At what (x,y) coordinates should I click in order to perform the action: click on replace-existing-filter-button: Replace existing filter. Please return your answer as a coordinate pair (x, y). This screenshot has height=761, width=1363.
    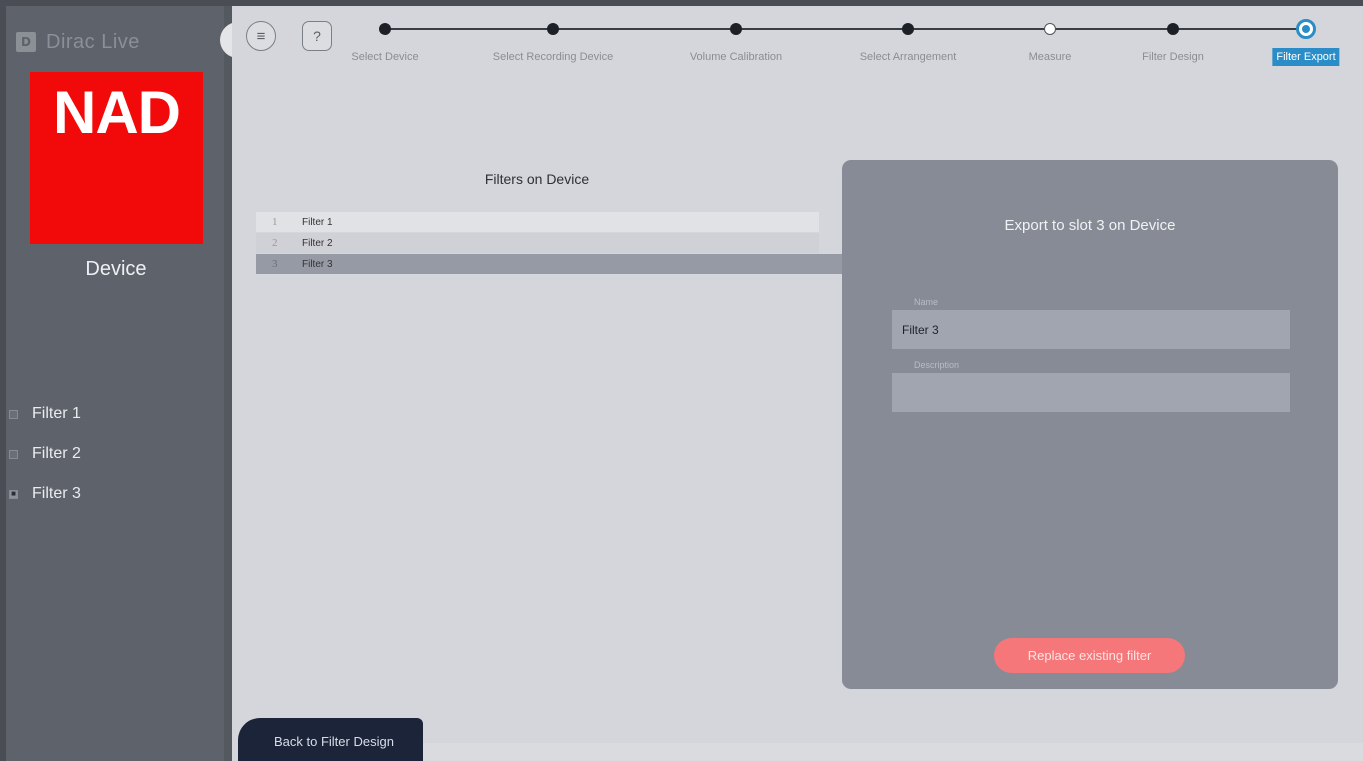
    Looking at the image, I should click on (1089, 655).